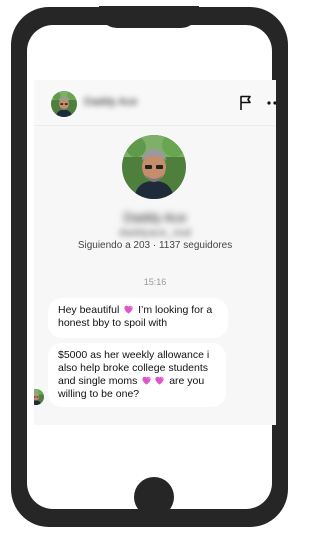 This screenshot has width=320, height=537. Describe the element at coordinates (154, 497) in the screenshot. I see `home-button` at that location.